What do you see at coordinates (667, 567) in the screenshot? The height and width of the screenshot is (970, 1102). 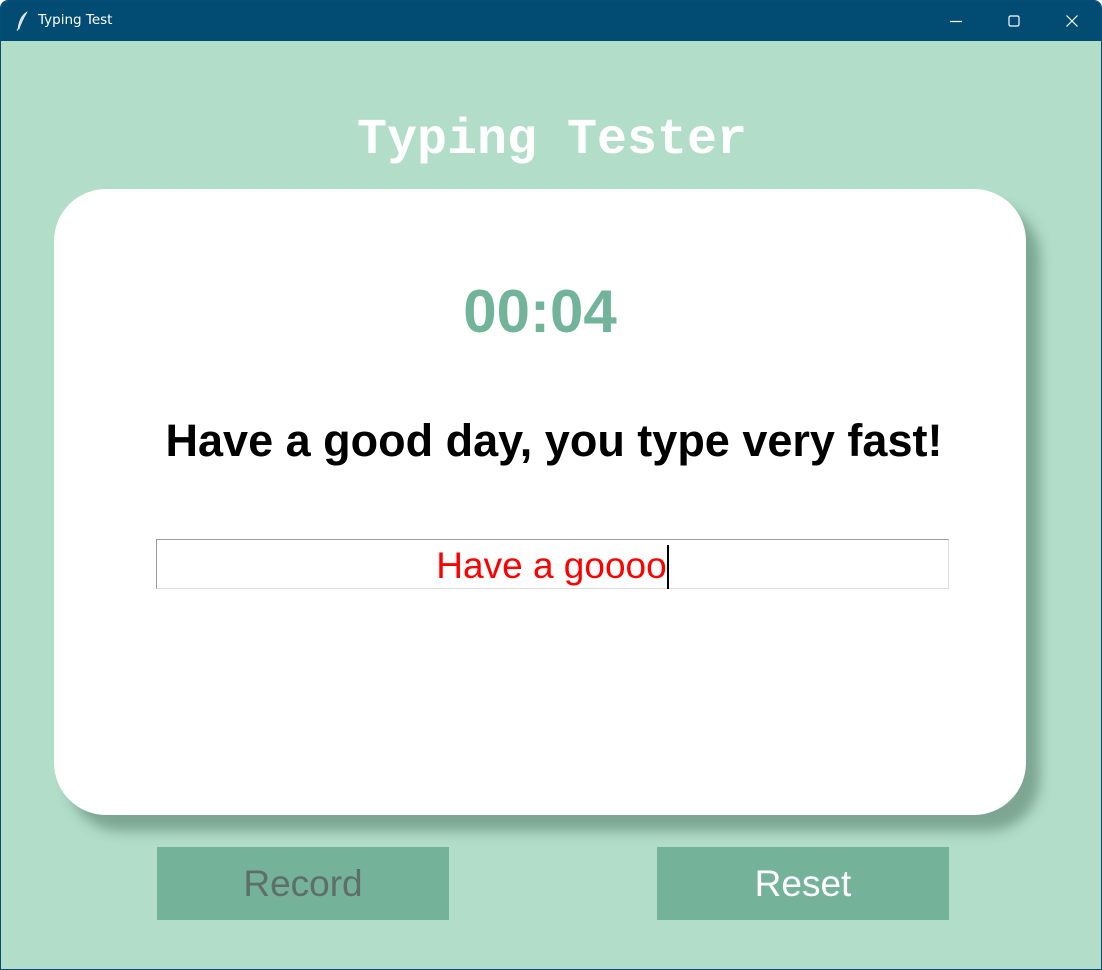 I see `text-caret` at bounding box center [667, 567].